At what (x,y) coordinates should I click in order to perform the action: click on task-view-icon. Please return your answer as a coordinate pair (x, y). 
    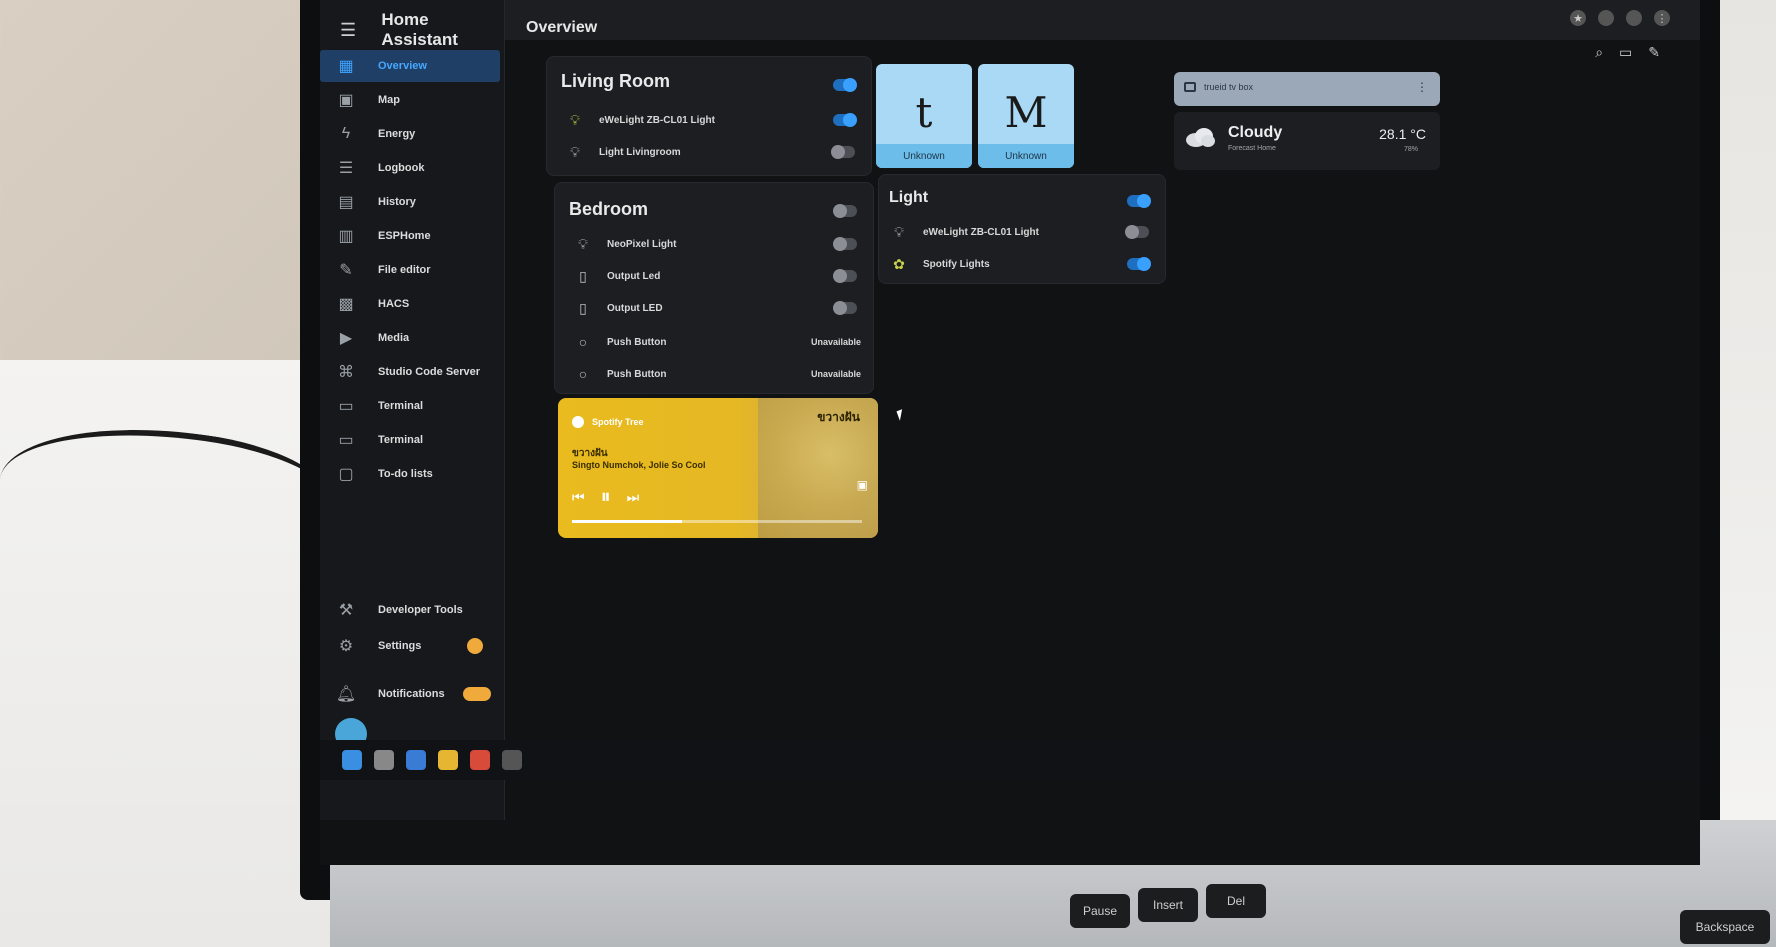
    Looking at the image, I should click on (384, 760).